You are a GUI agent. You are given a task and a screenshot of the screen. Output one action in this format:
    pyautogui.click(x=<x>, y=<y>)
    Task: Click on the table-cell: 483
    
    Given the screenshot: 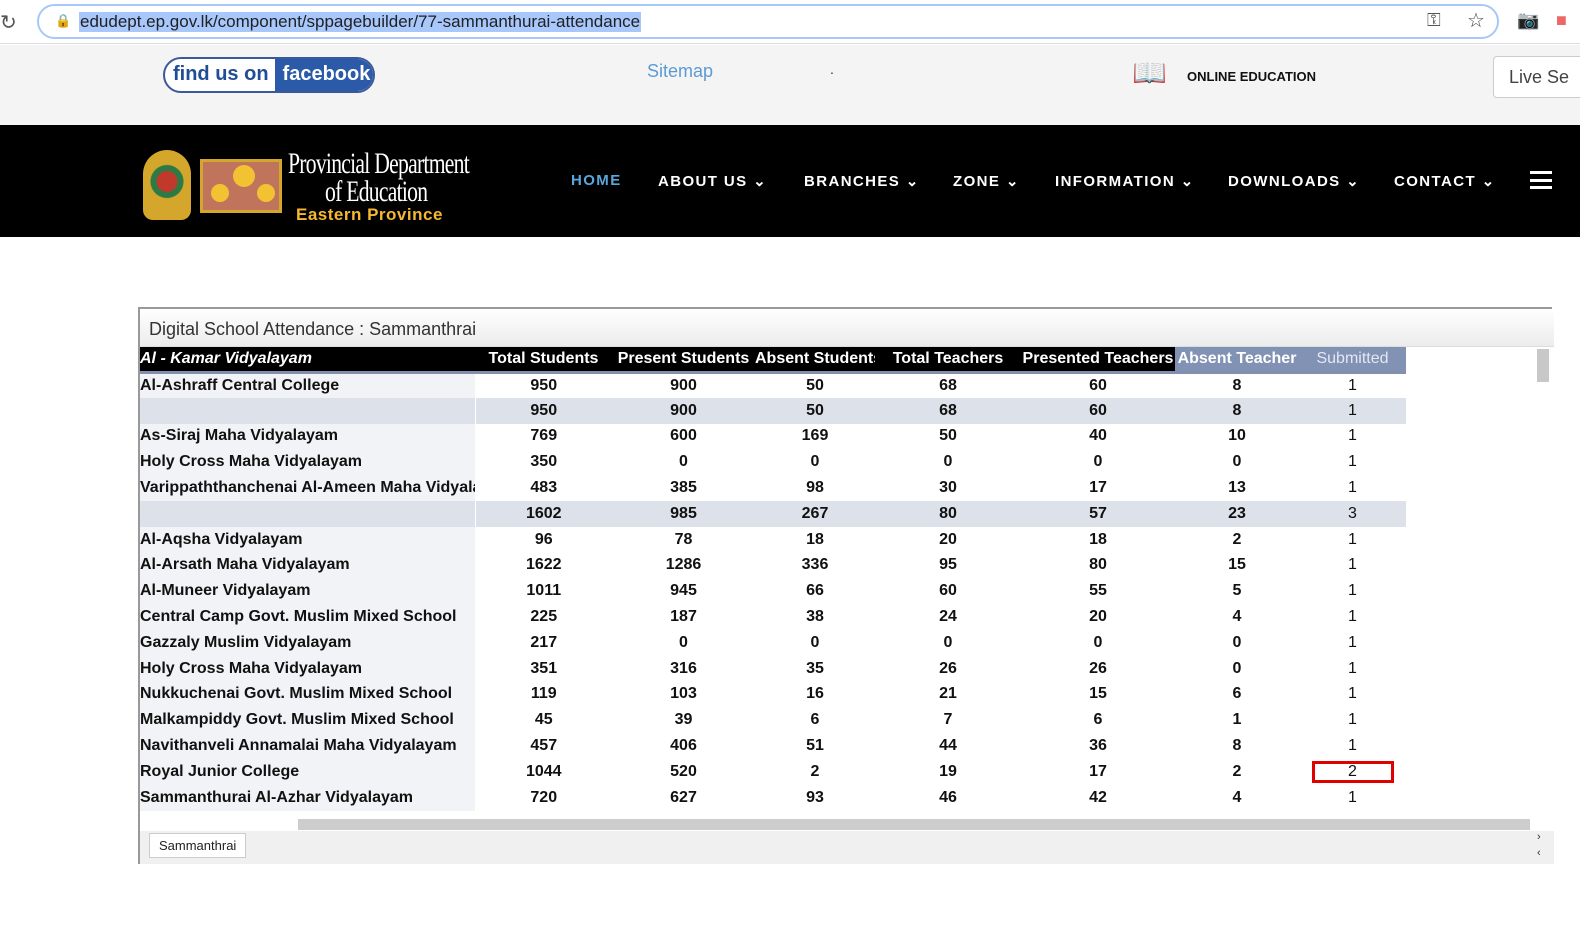 What is the action you would take?
    pyautogui.click(x=543, y=488)
    